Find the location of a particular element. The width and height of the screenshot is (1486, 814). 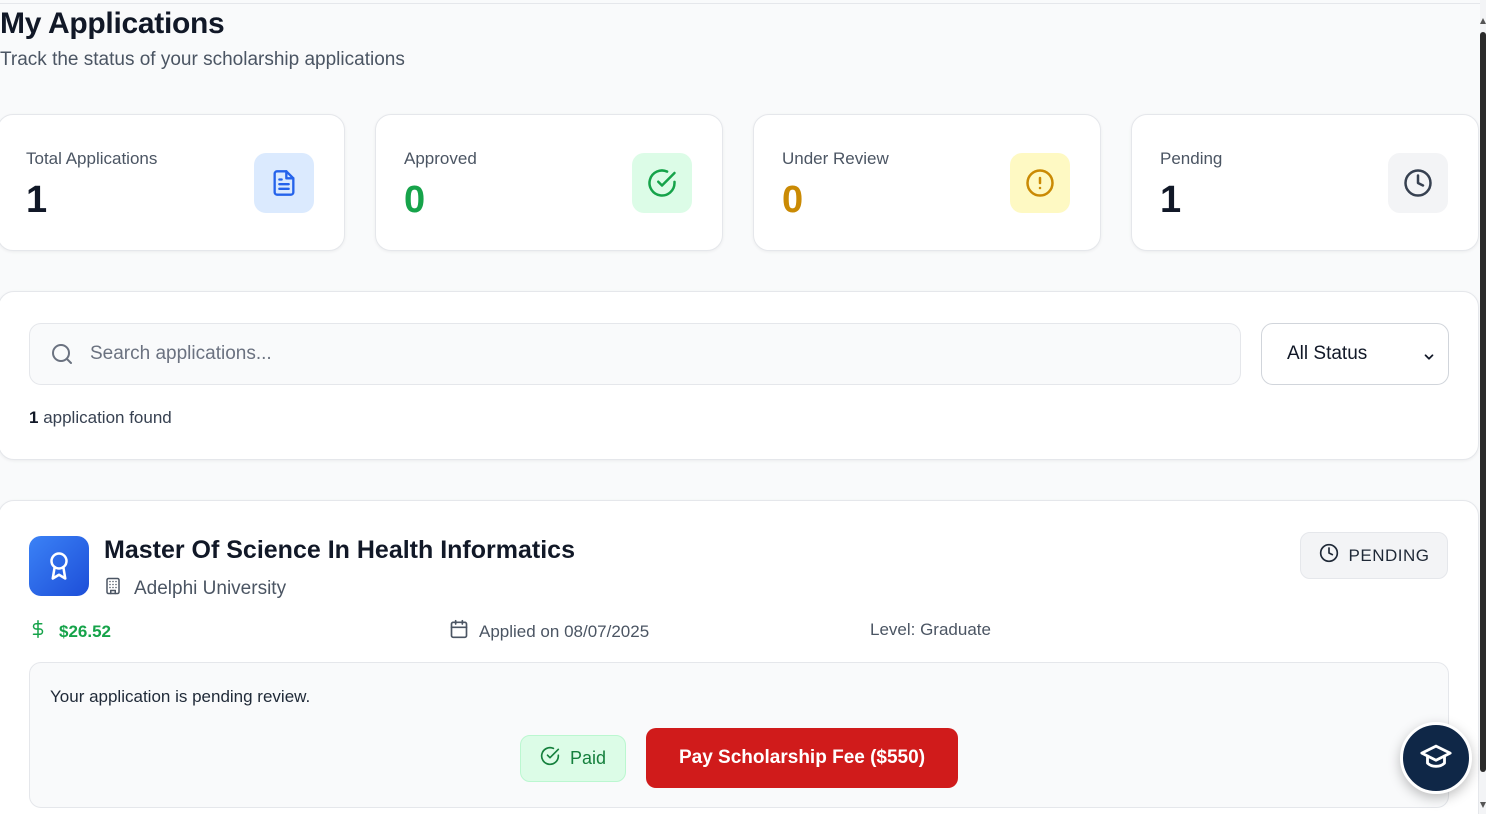

page-scrollbar is located at coordinates (1483, 407).